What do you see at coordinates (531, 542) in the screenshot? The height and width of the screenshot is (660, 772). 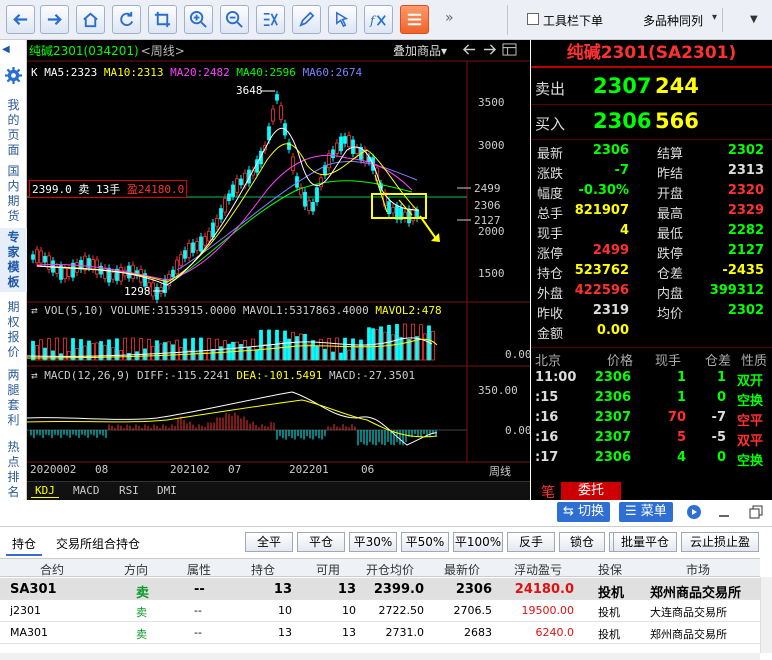 I see `reverse-button: 反手` at bounding box center [531, 542].